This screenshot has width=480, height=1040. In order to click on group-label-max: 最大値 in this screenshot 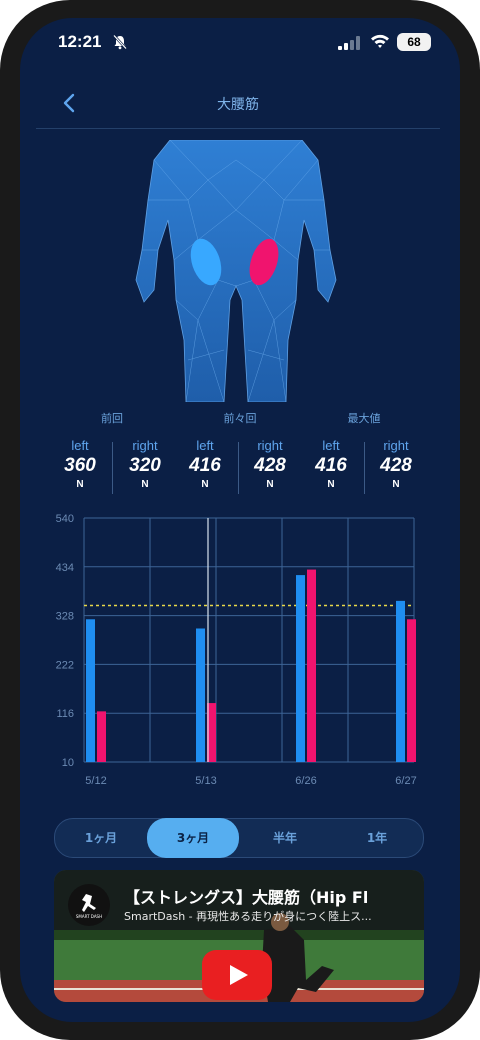, I will do `click(364, 418)`.